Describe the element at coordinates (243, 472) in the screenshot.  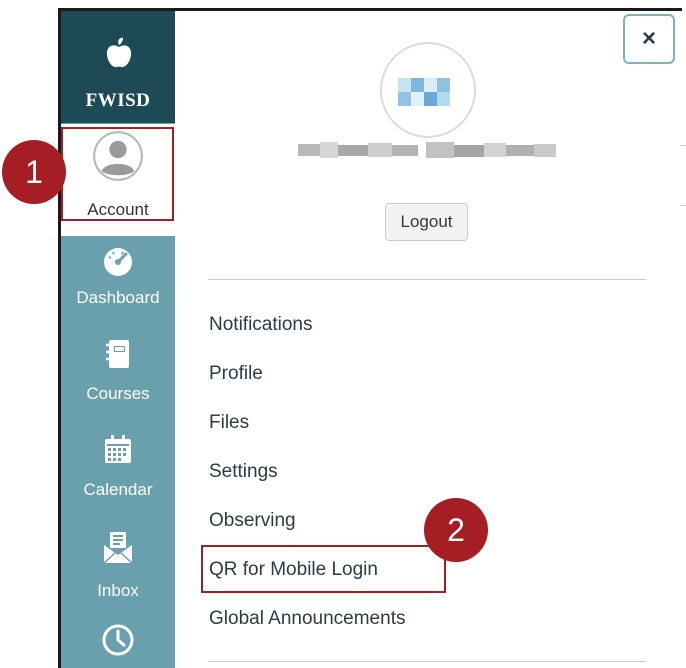
I see `tray-link-settings: Settings` at that location.